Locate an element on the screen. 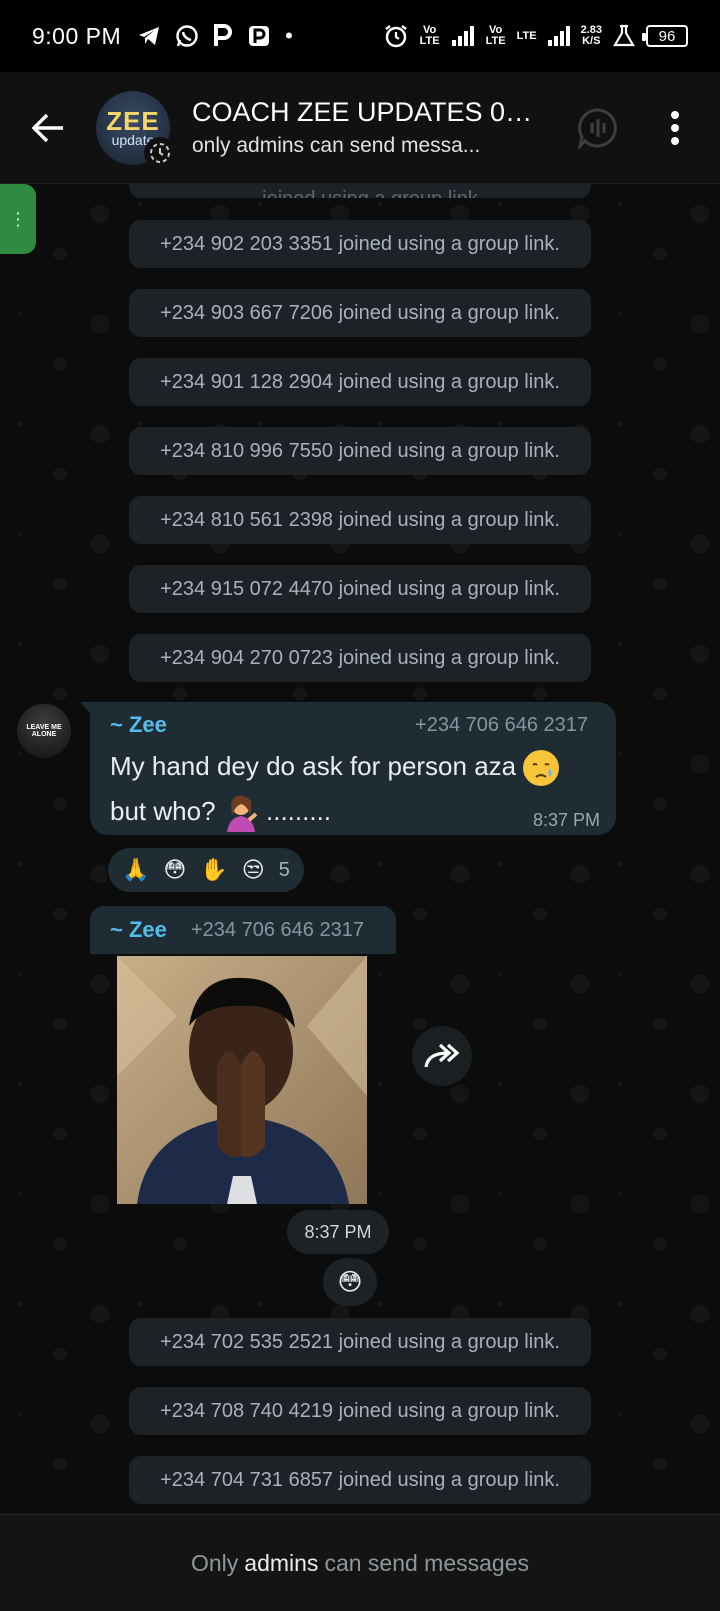 The width and height of the screenshot is (720, 1611). telegram-icon is located at coordinates (149, 36).